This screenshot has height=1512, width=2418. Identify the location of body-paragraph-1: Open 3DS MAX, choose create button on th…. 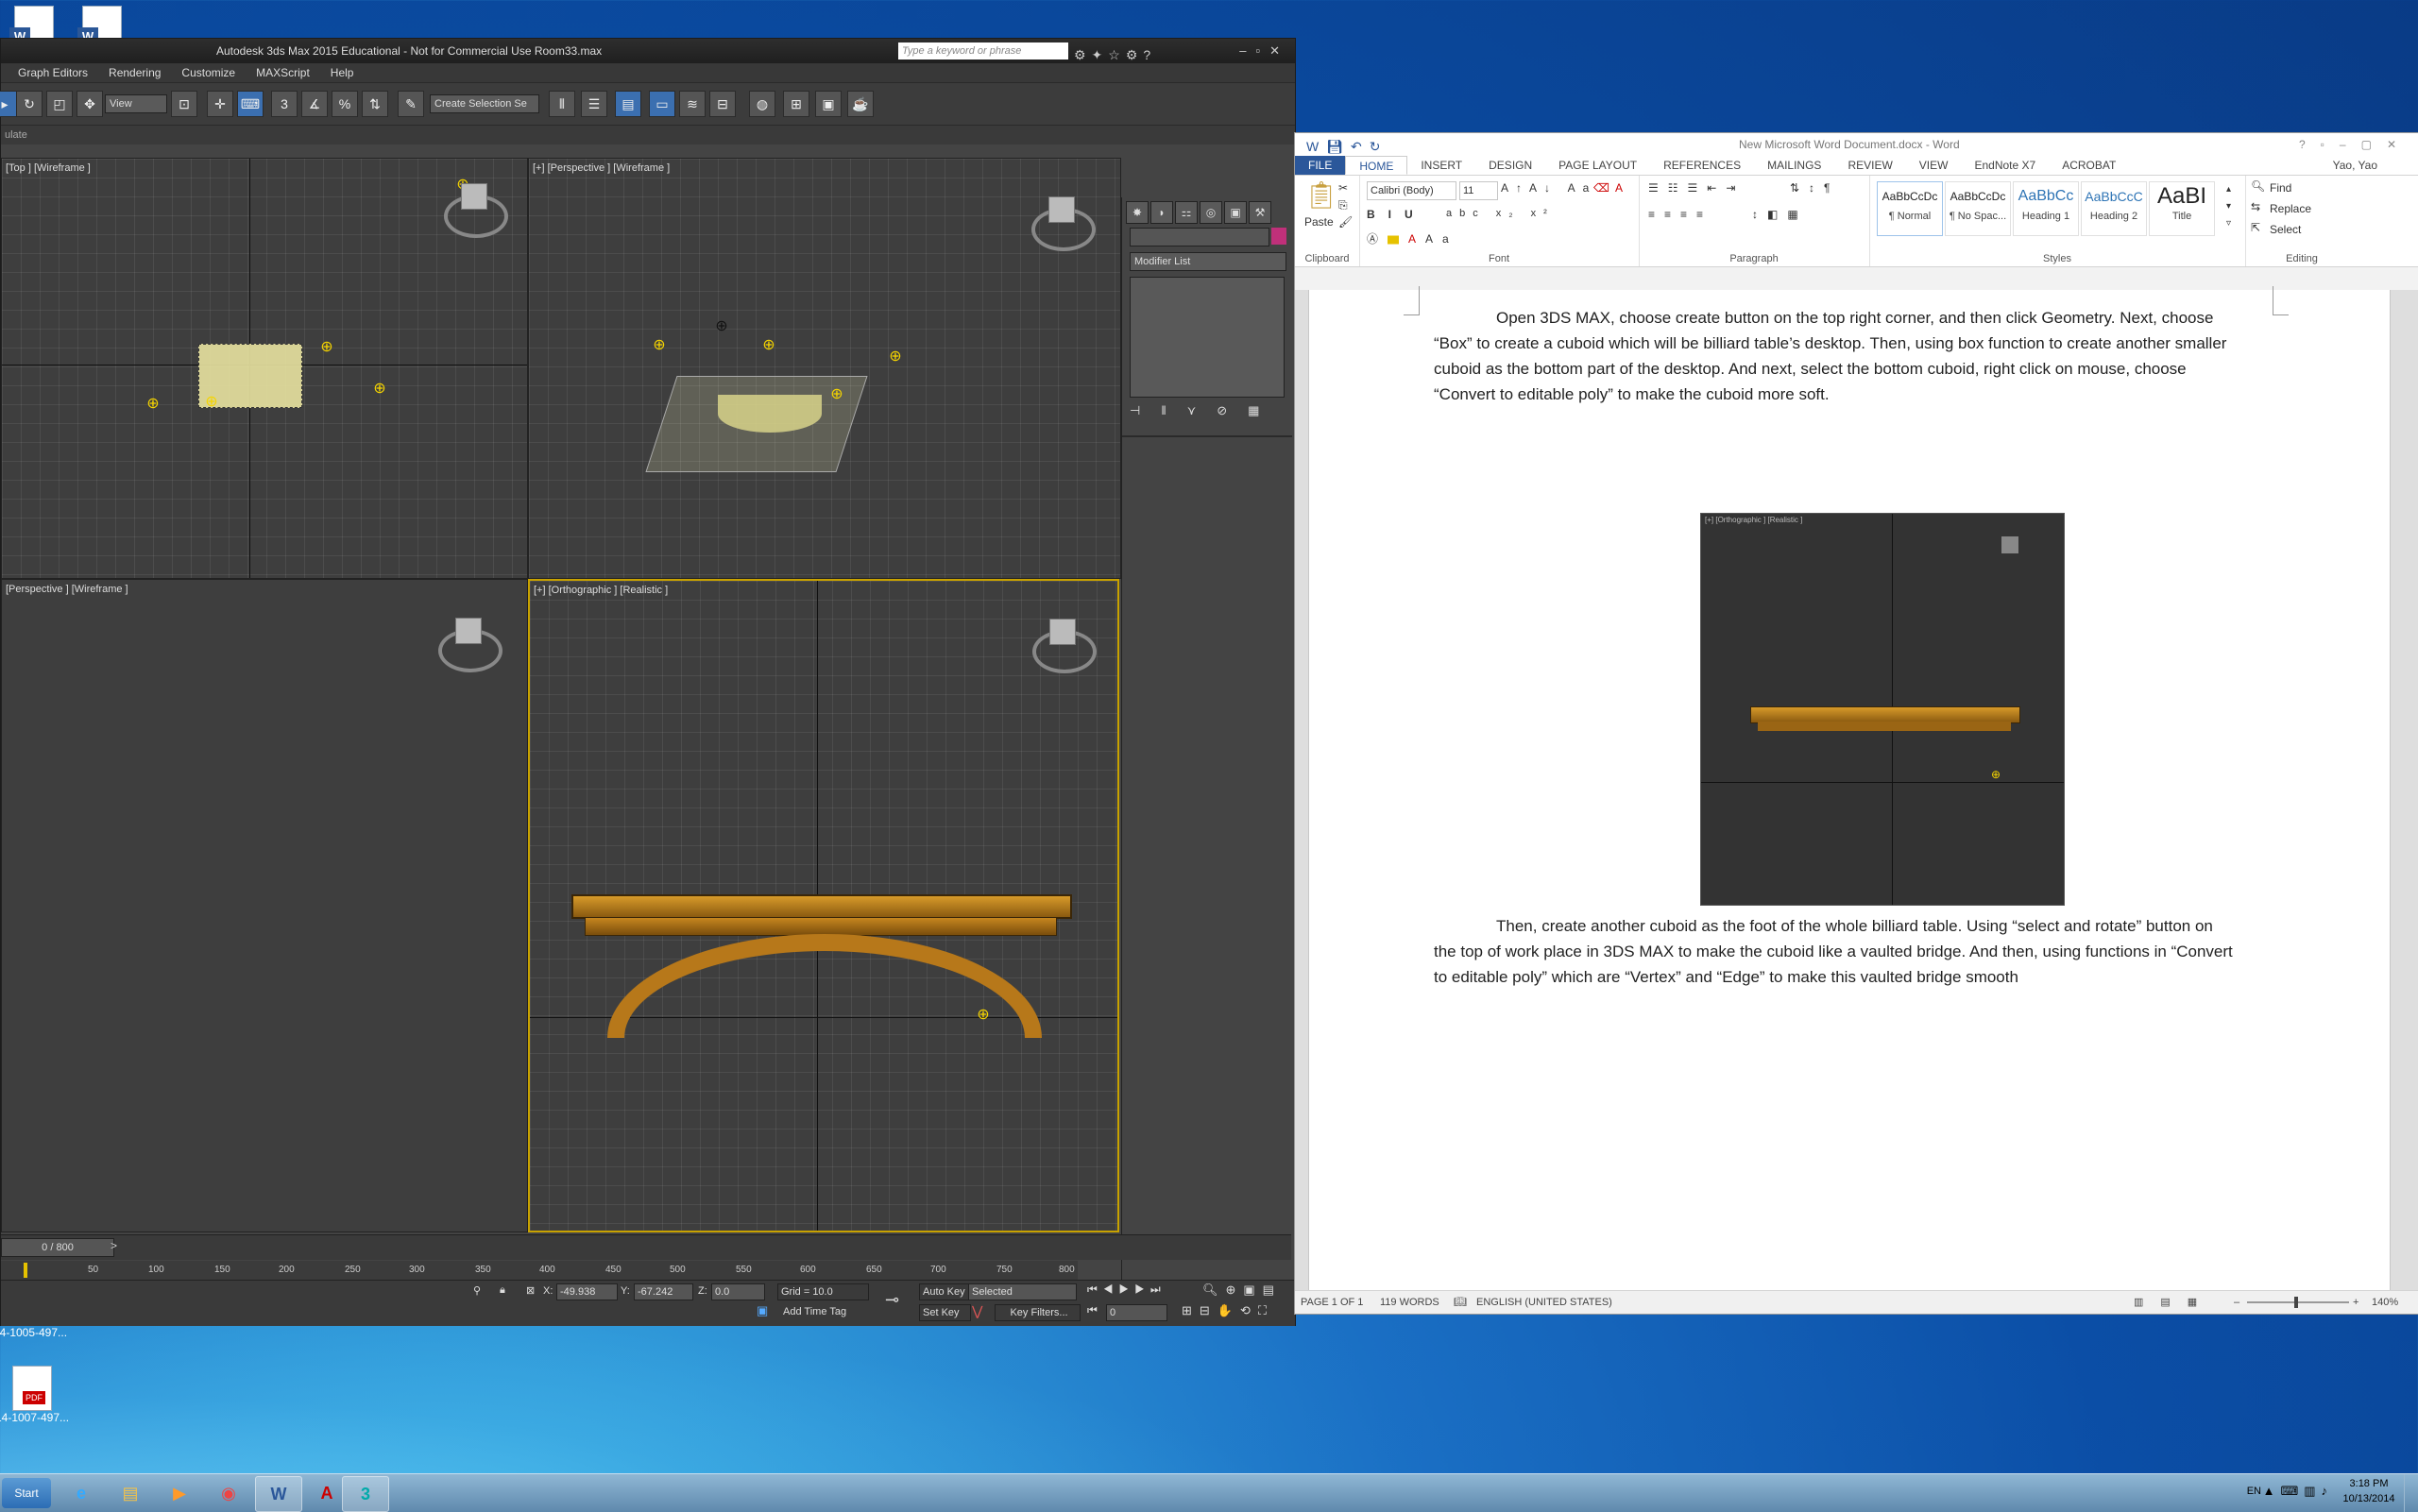
(1836, 356).